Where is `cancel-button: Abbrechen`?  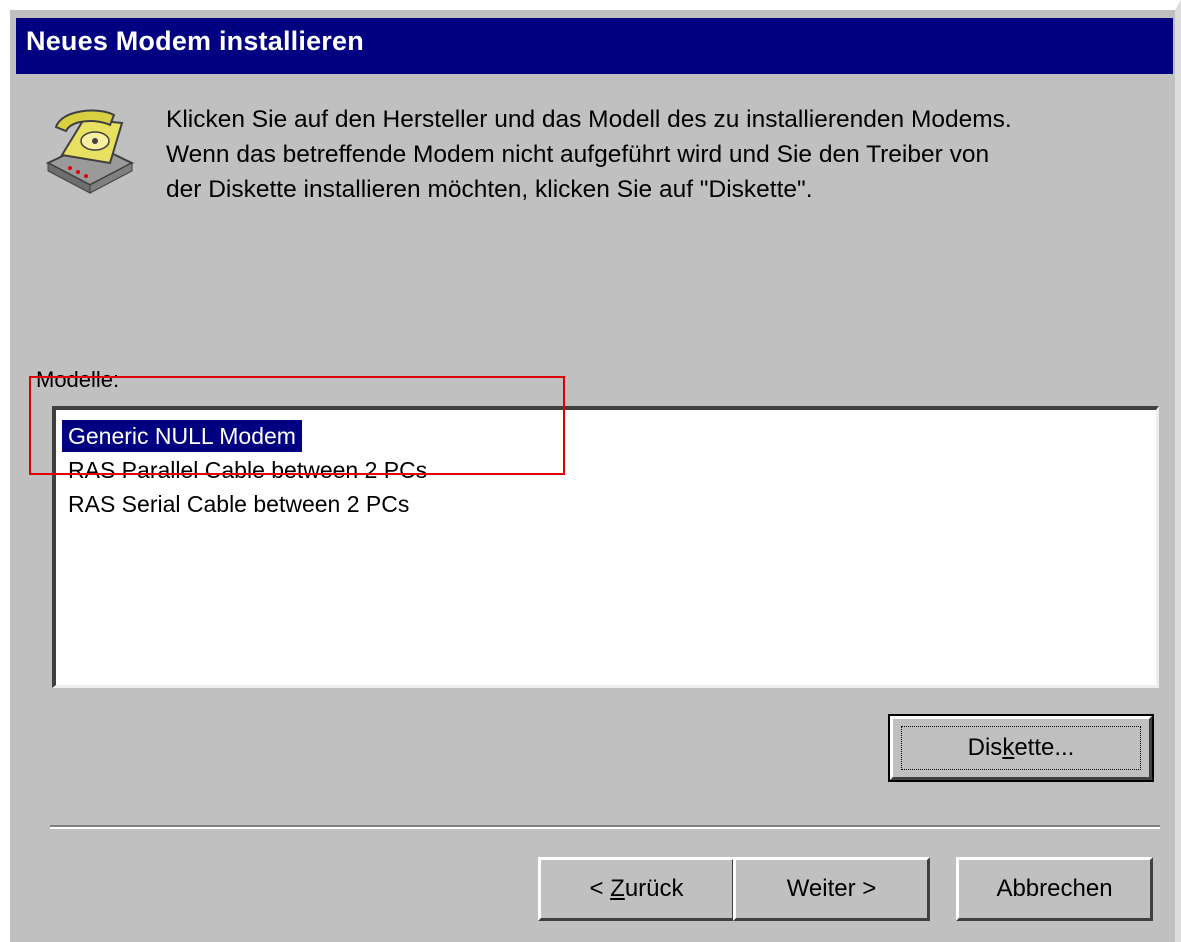 cancel-button: Abbrechen is located at coordinates (1054, 889).